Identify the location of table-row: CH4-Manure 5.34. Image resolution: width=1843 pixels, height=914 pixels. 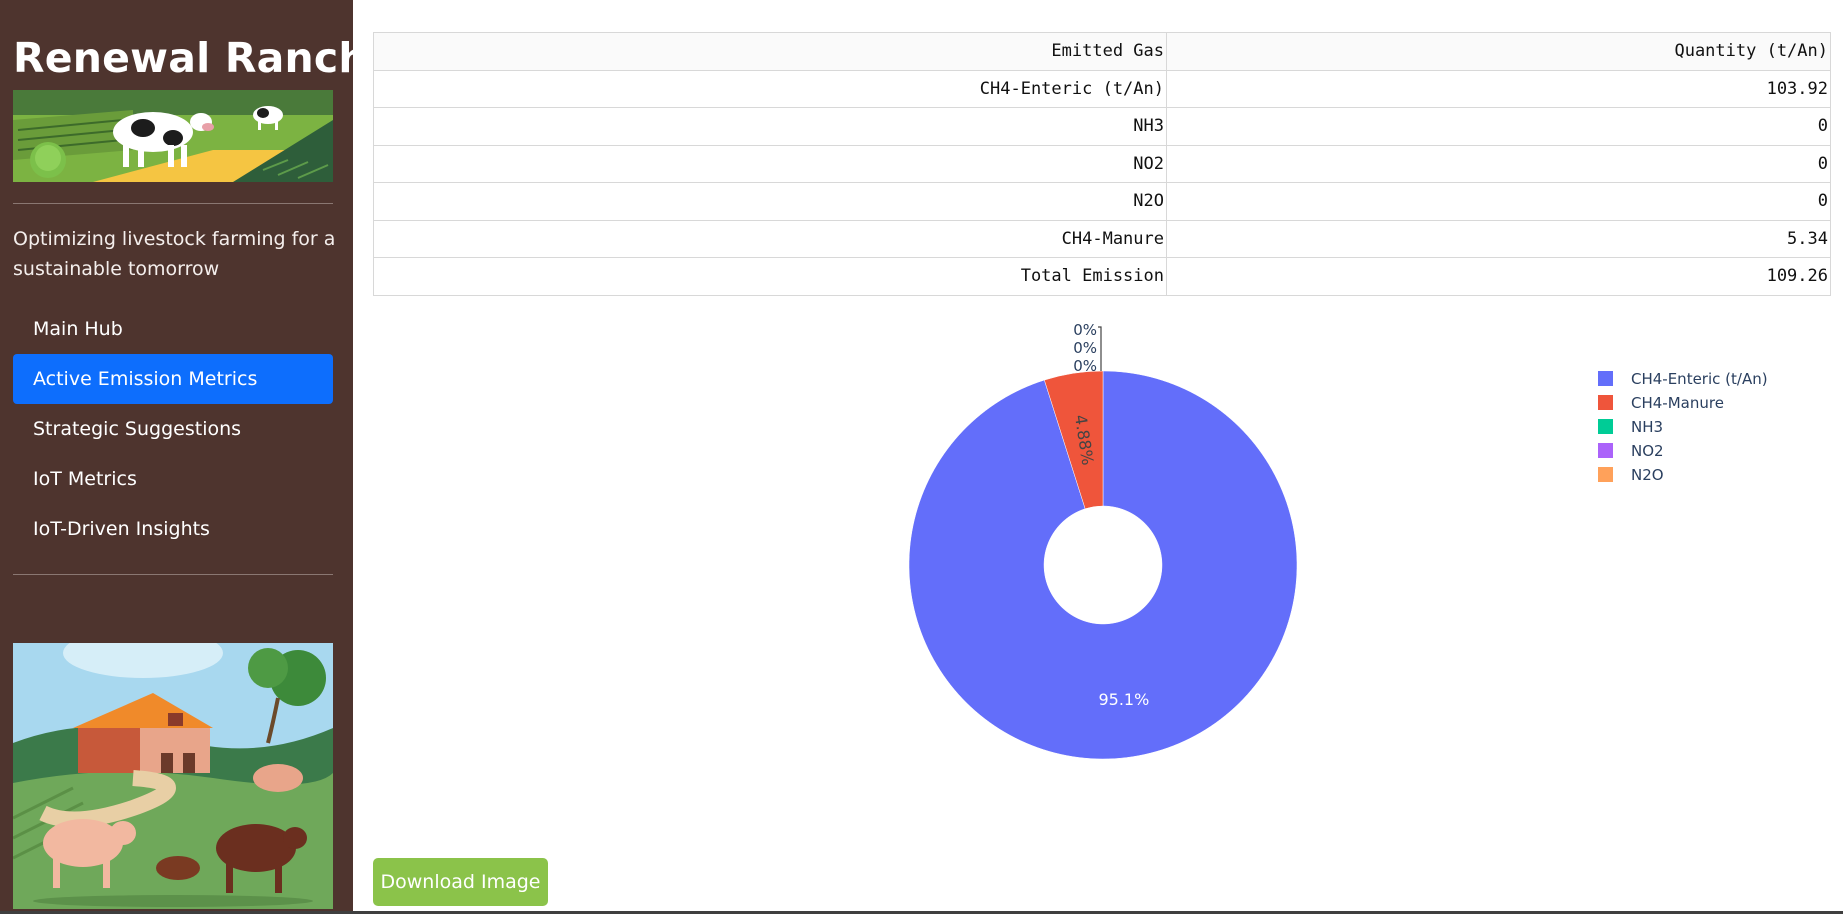
(1102, 238).